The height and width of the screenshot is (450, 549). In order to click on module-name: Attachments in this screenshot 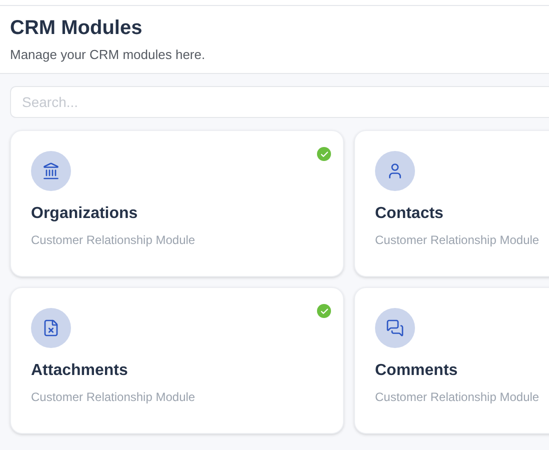, I will do `click(80, 371)`.